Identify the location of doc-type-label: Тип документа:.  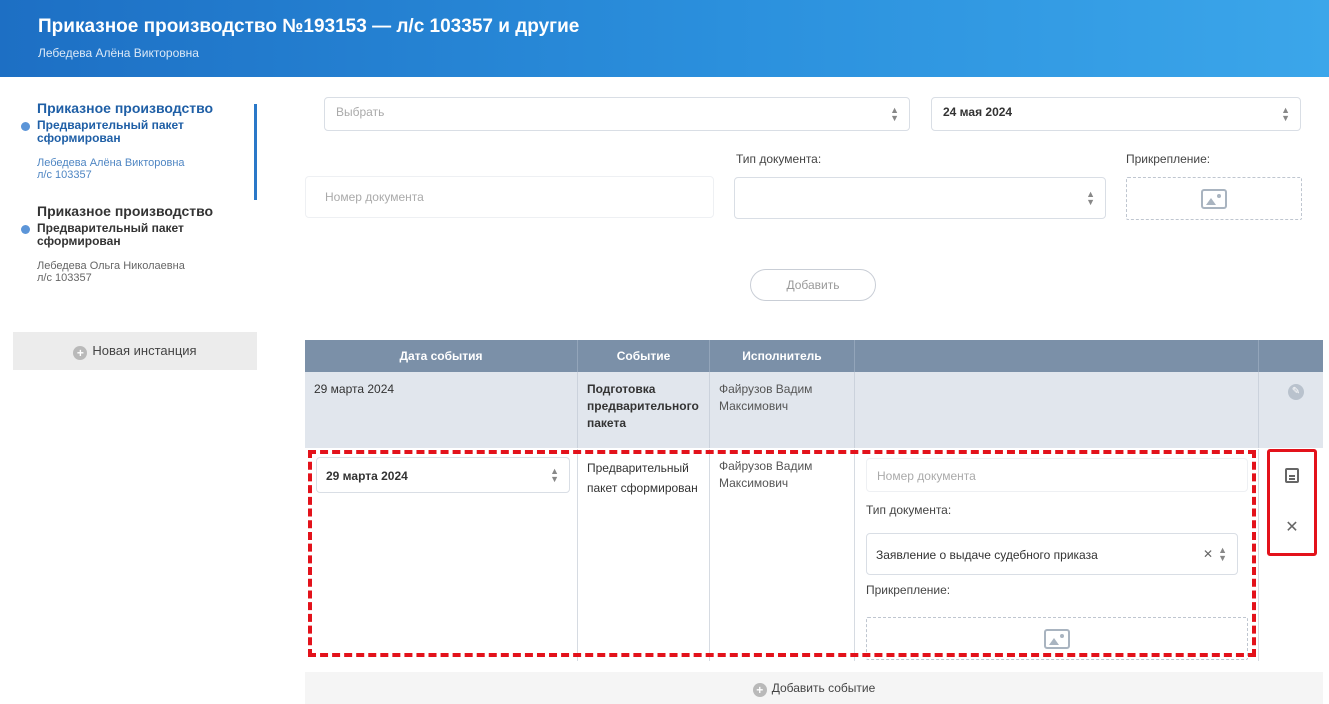
(779, 159).